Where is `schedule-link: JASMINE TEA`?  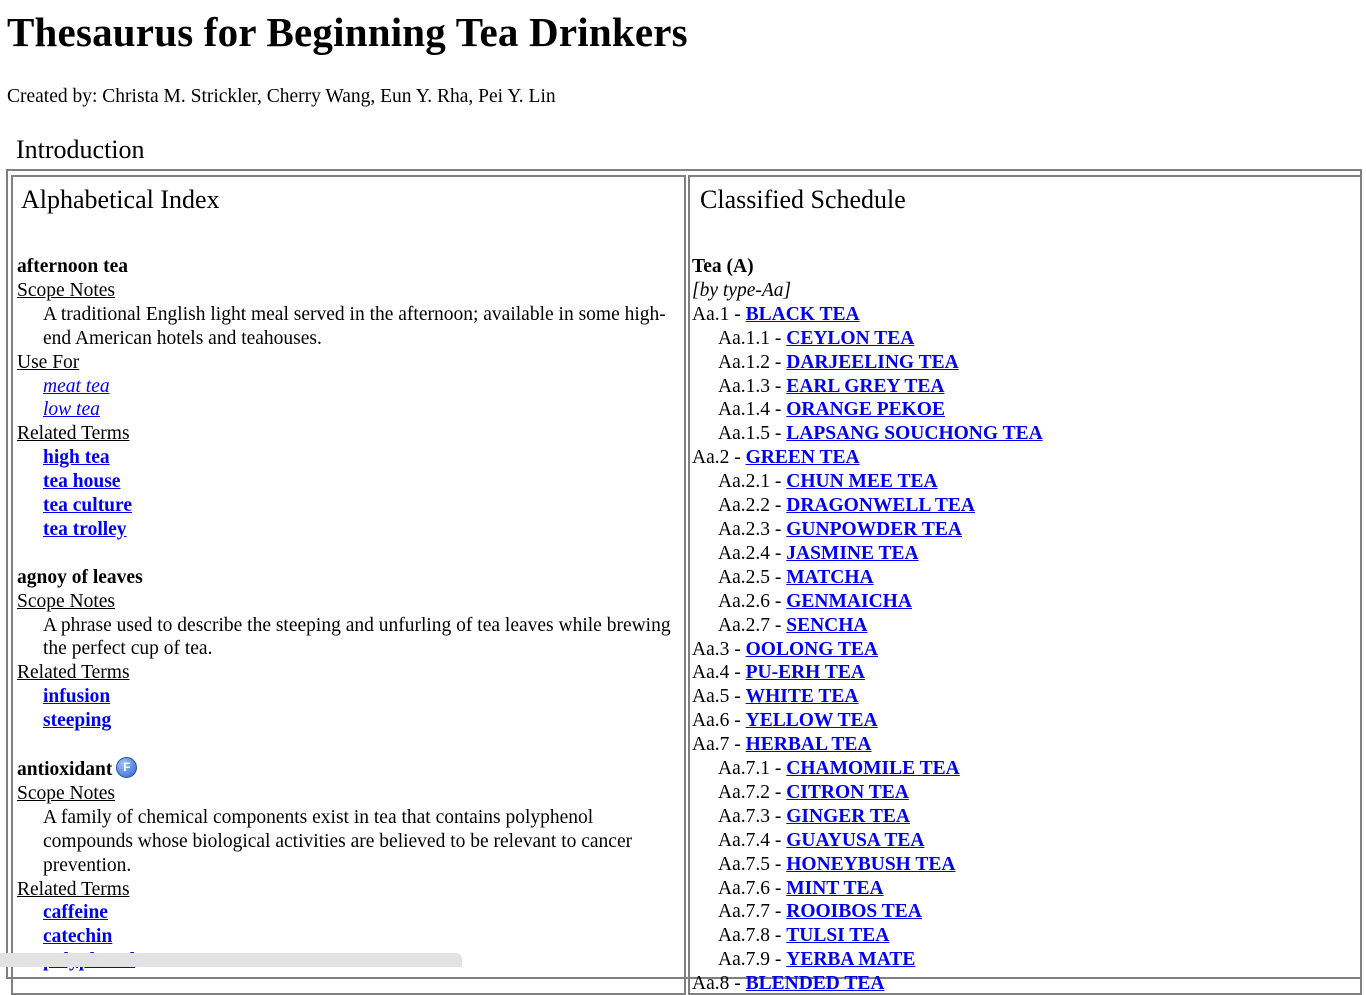 schedule-link: JASMINE TEA is located at coordinates (852, 553).